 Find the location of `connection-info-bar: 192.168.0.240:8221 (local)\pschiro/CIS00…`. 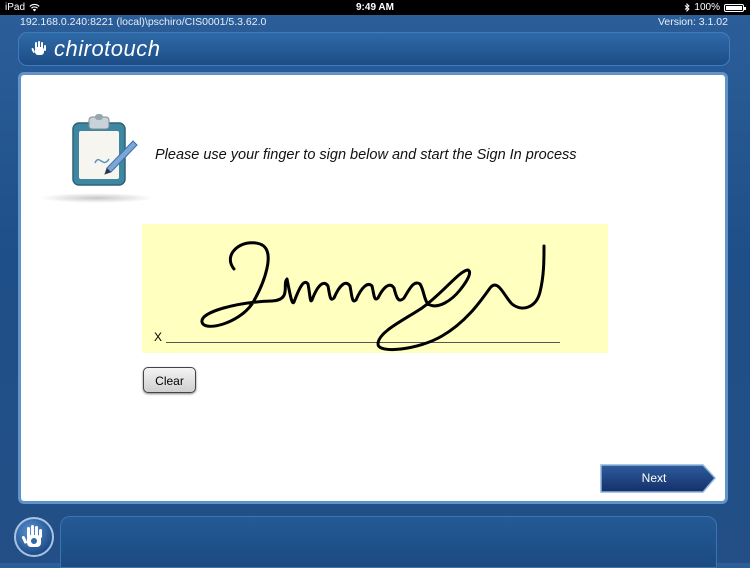

connection-info-bar: 192.168.0.240:8221 (local)\pschiro/CIS00… is located at coordinates (375, 22).